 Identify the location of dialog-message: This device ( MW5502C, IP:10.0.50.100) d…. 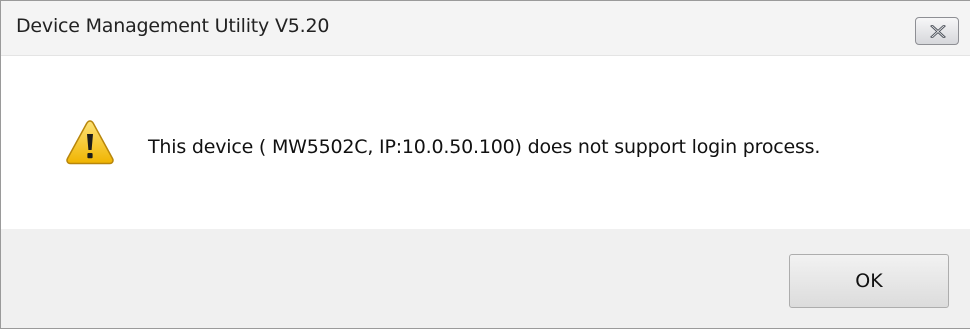
(484, 147).